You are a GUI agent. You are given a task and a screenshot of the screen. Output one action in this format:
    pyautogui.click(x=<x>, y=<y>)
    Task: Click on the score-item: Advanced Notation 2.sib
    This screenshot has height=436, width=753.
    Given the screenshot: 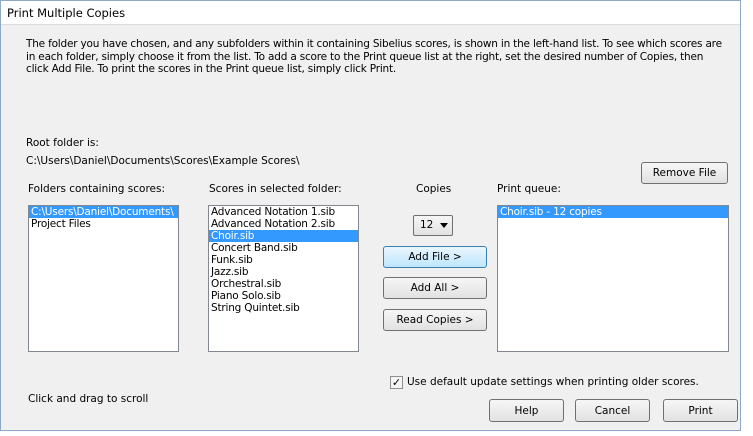 What is the action you would take?
    pyautogui.click(x=283, y=224)
    